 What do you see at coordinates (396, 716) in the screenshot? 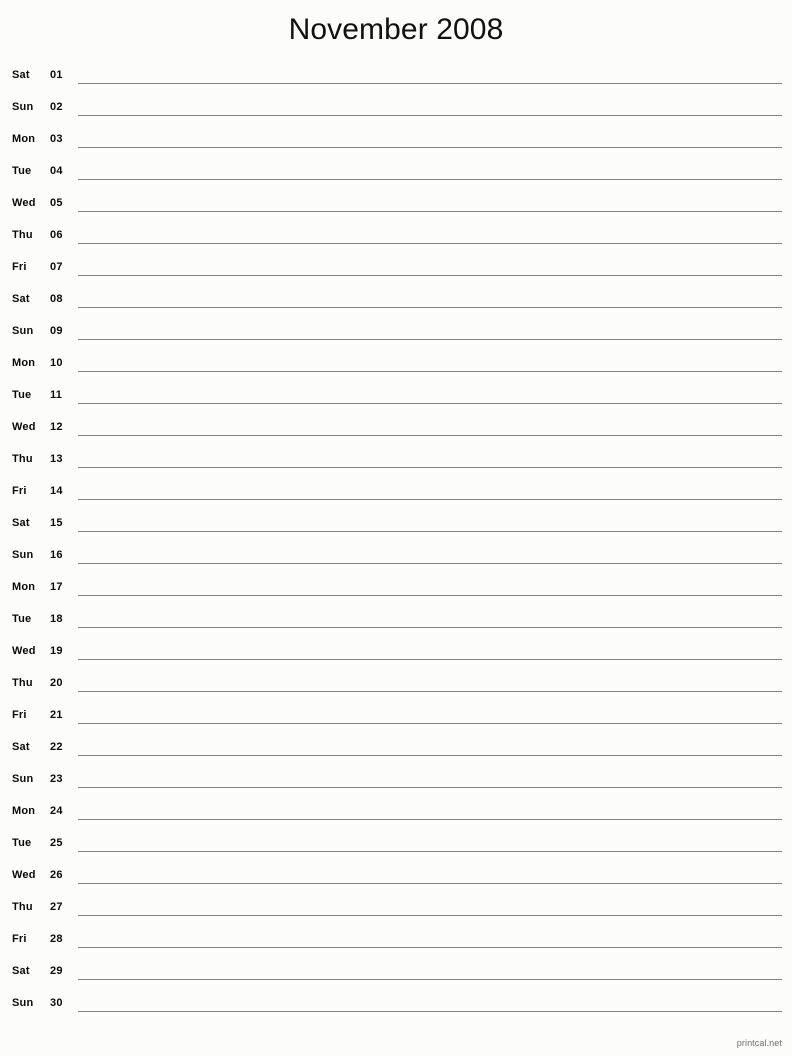
I see `day-row: Fri 21` at bounding box center [396, 716].